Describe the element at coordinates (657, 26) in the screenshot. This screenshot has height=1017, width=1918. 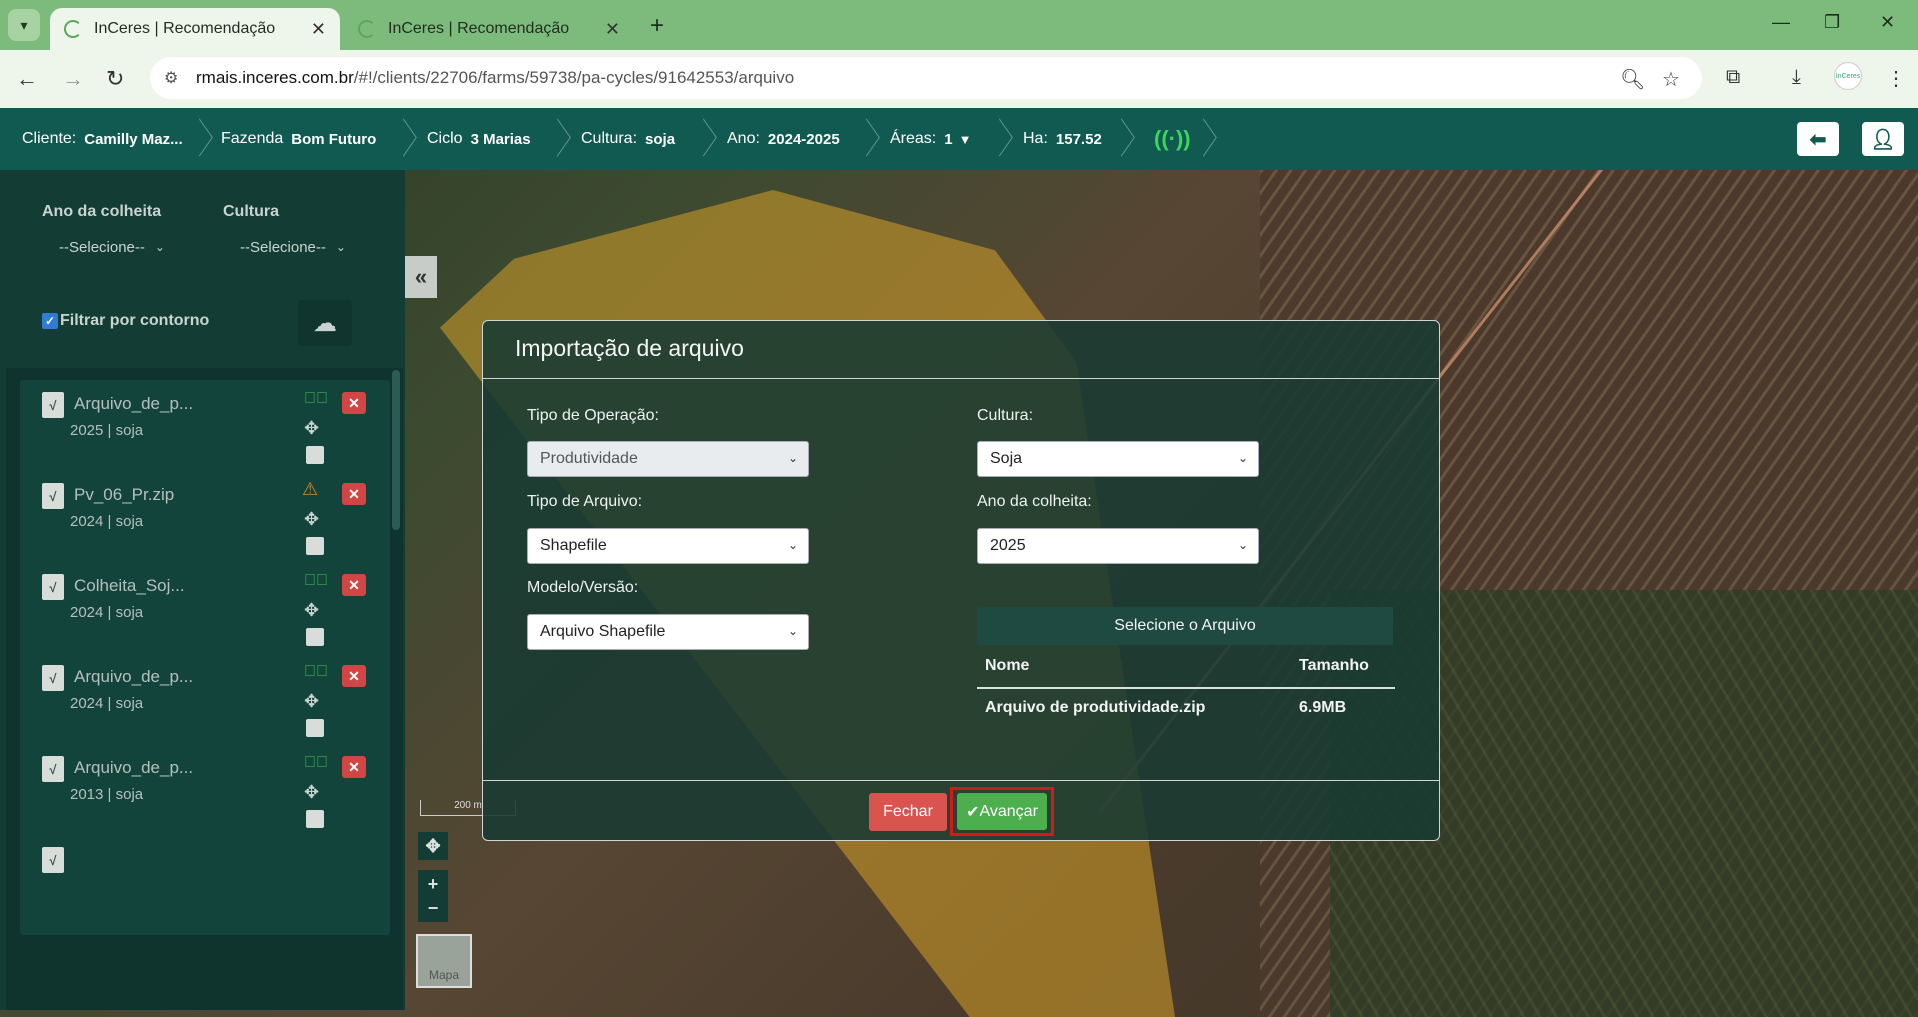
I see `new-tab-button: +` at that location.